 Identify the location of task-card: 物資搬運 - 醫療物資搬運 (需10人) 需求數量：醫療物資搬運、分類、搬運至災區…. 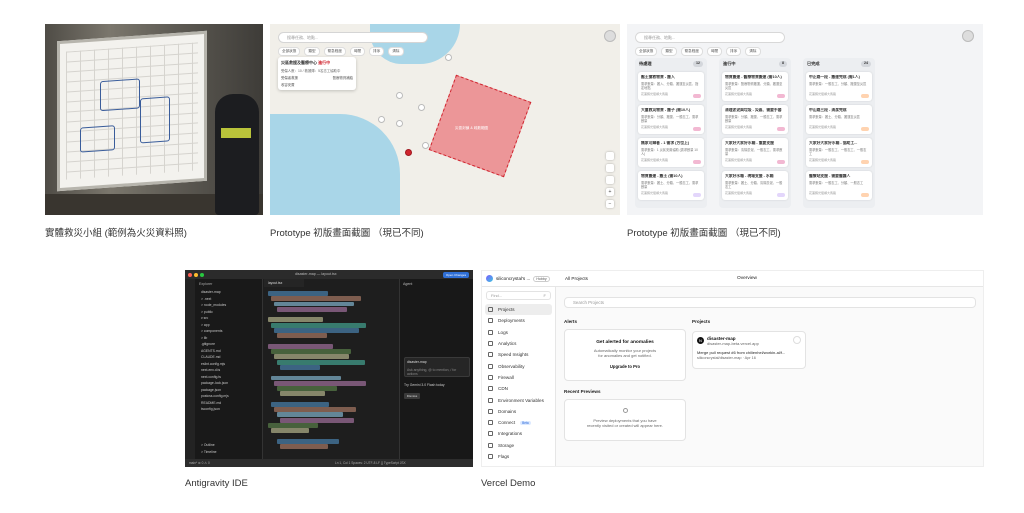
(755, 86).